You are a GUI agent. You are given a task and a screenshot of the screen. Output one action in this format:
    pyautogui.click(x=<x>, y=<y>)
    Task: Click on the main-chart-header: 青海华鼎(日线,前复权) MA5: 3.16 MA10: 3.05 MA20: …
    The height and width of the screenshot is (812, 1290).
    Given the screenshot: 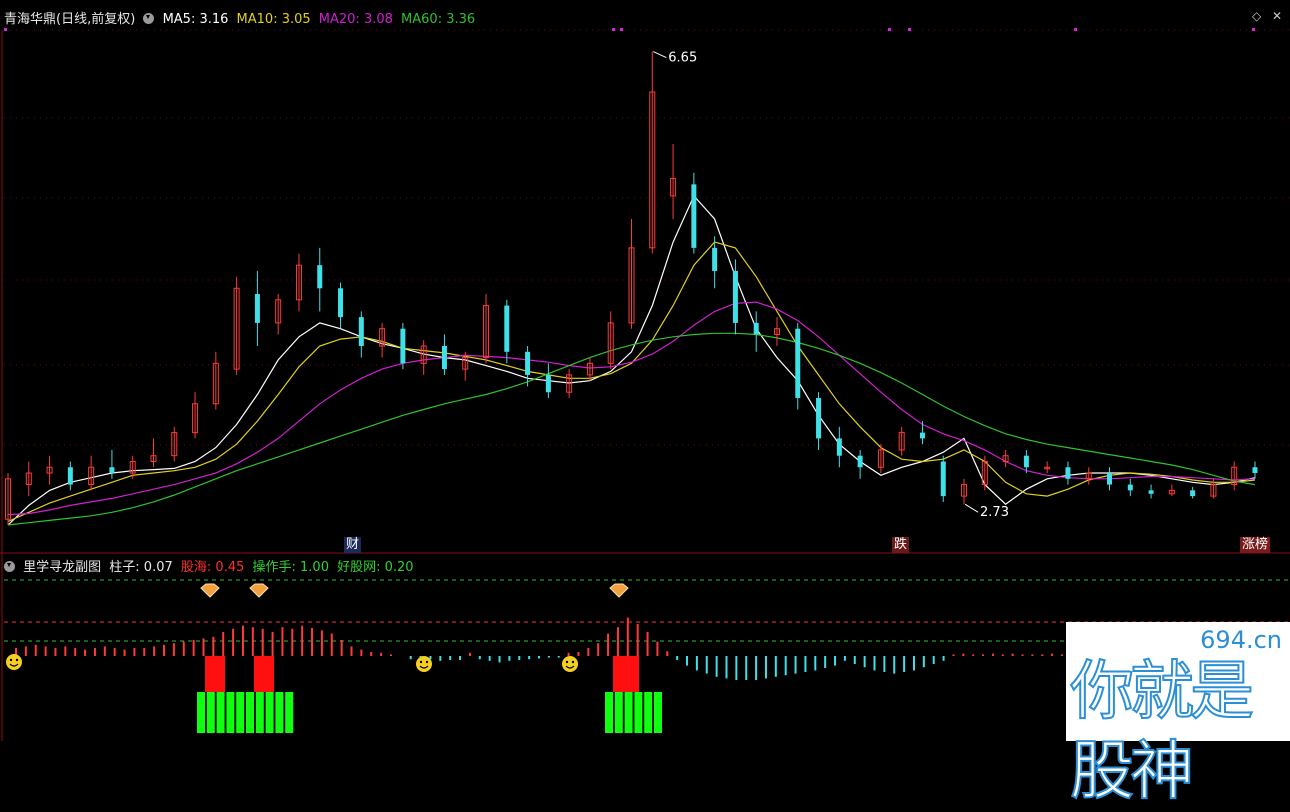 What is the action you would take?
    pyautogui.click(x=241, y=17)
    